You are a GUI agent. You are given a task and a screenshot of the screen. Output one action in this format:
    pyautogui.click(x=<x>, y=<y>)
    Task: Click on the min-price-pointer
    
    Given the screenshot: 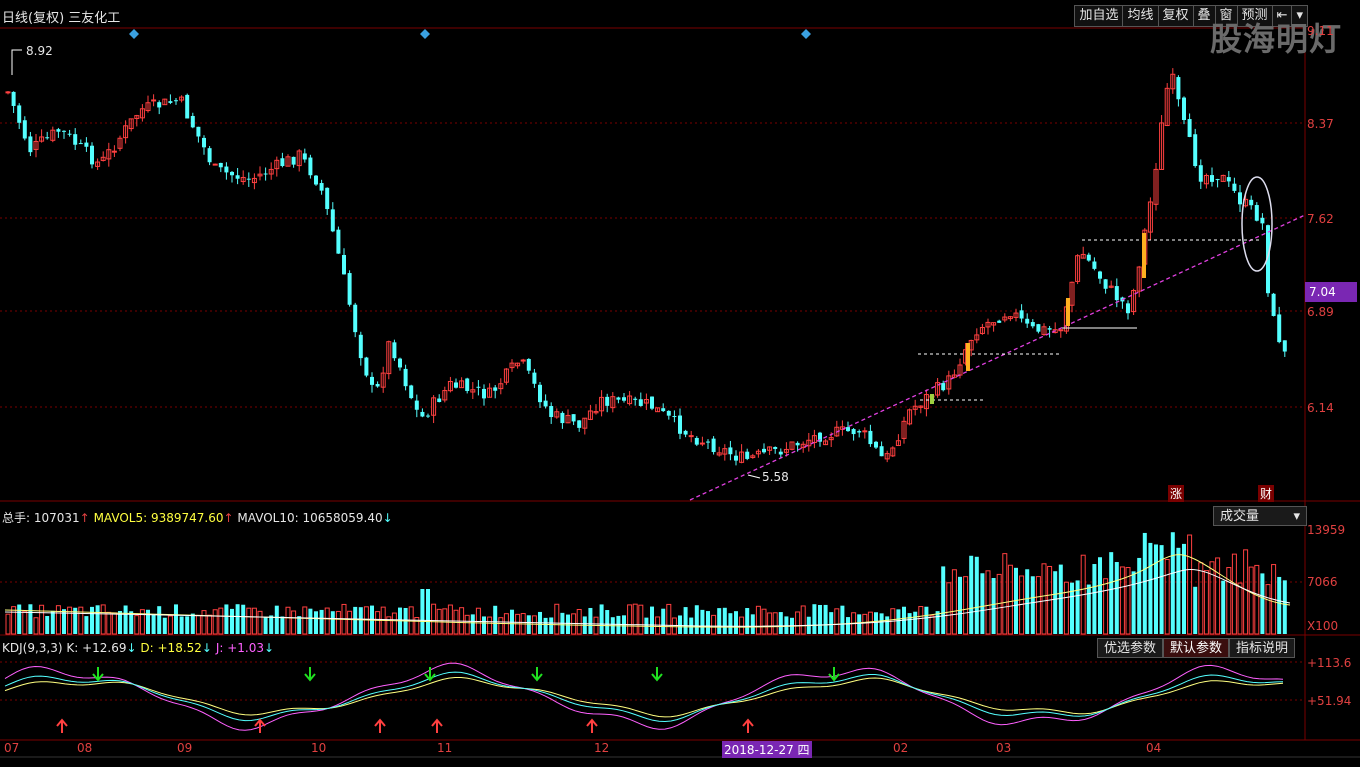 What is the action you would take?
    pyautogui.click(x=754, y=476)
    